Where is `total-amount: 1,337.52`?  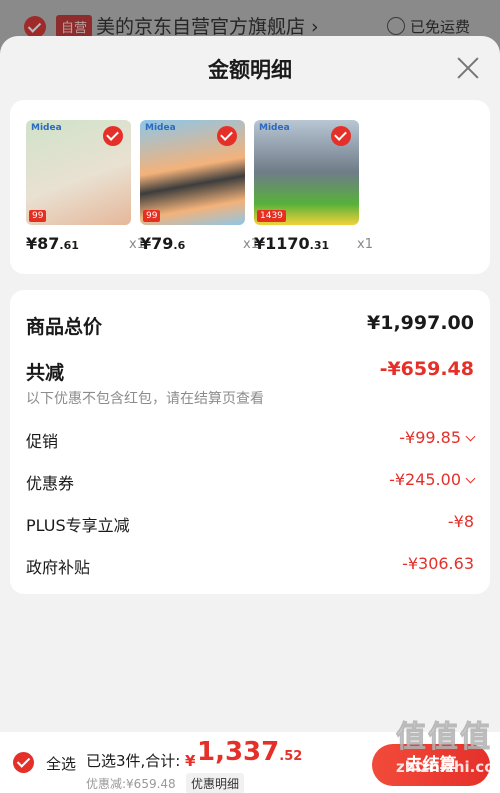 total-amount: 1,337.52 is located at coordinates (250, 752).